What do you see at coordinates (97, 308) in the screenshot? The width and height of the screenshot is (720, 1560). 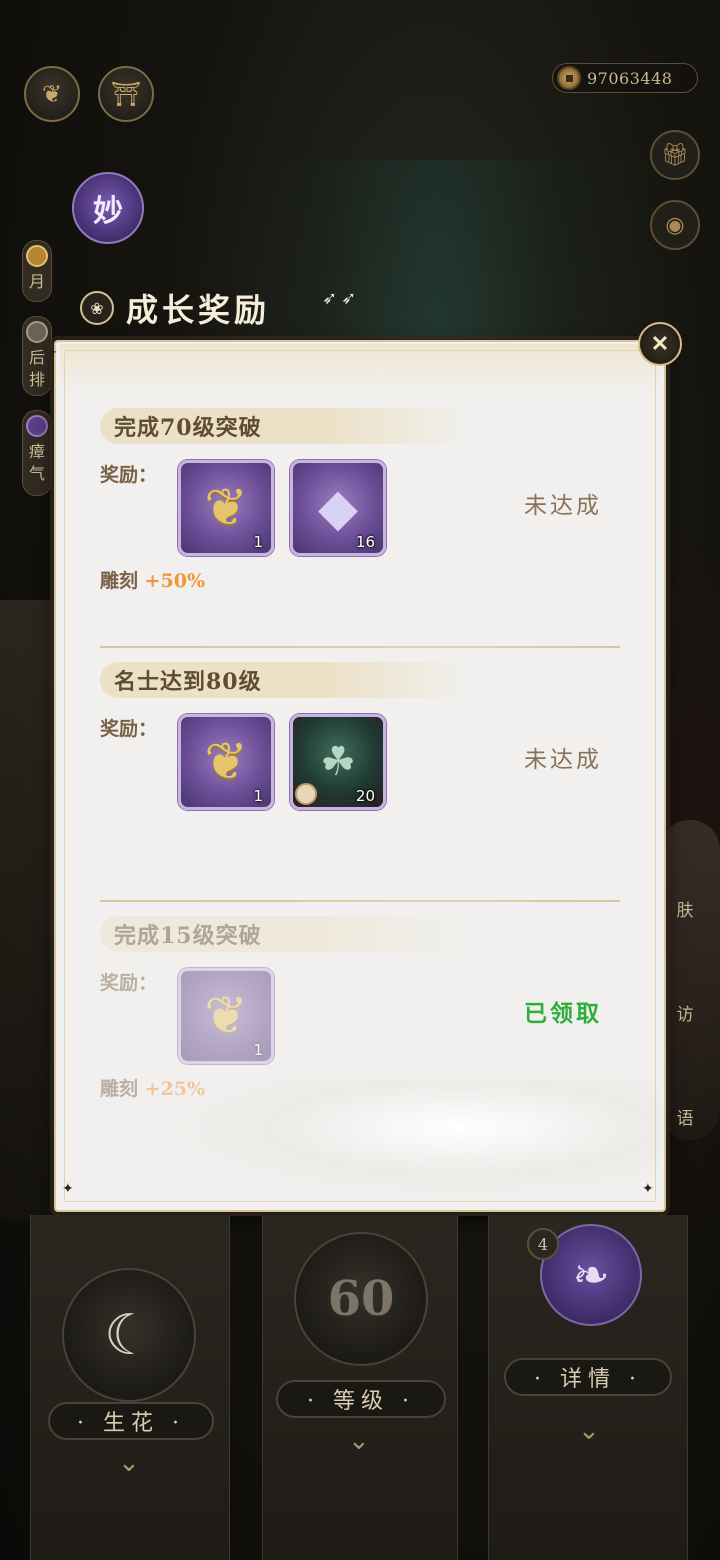 I see `emblem-icon: ❀` at bounding box center [97, 308].